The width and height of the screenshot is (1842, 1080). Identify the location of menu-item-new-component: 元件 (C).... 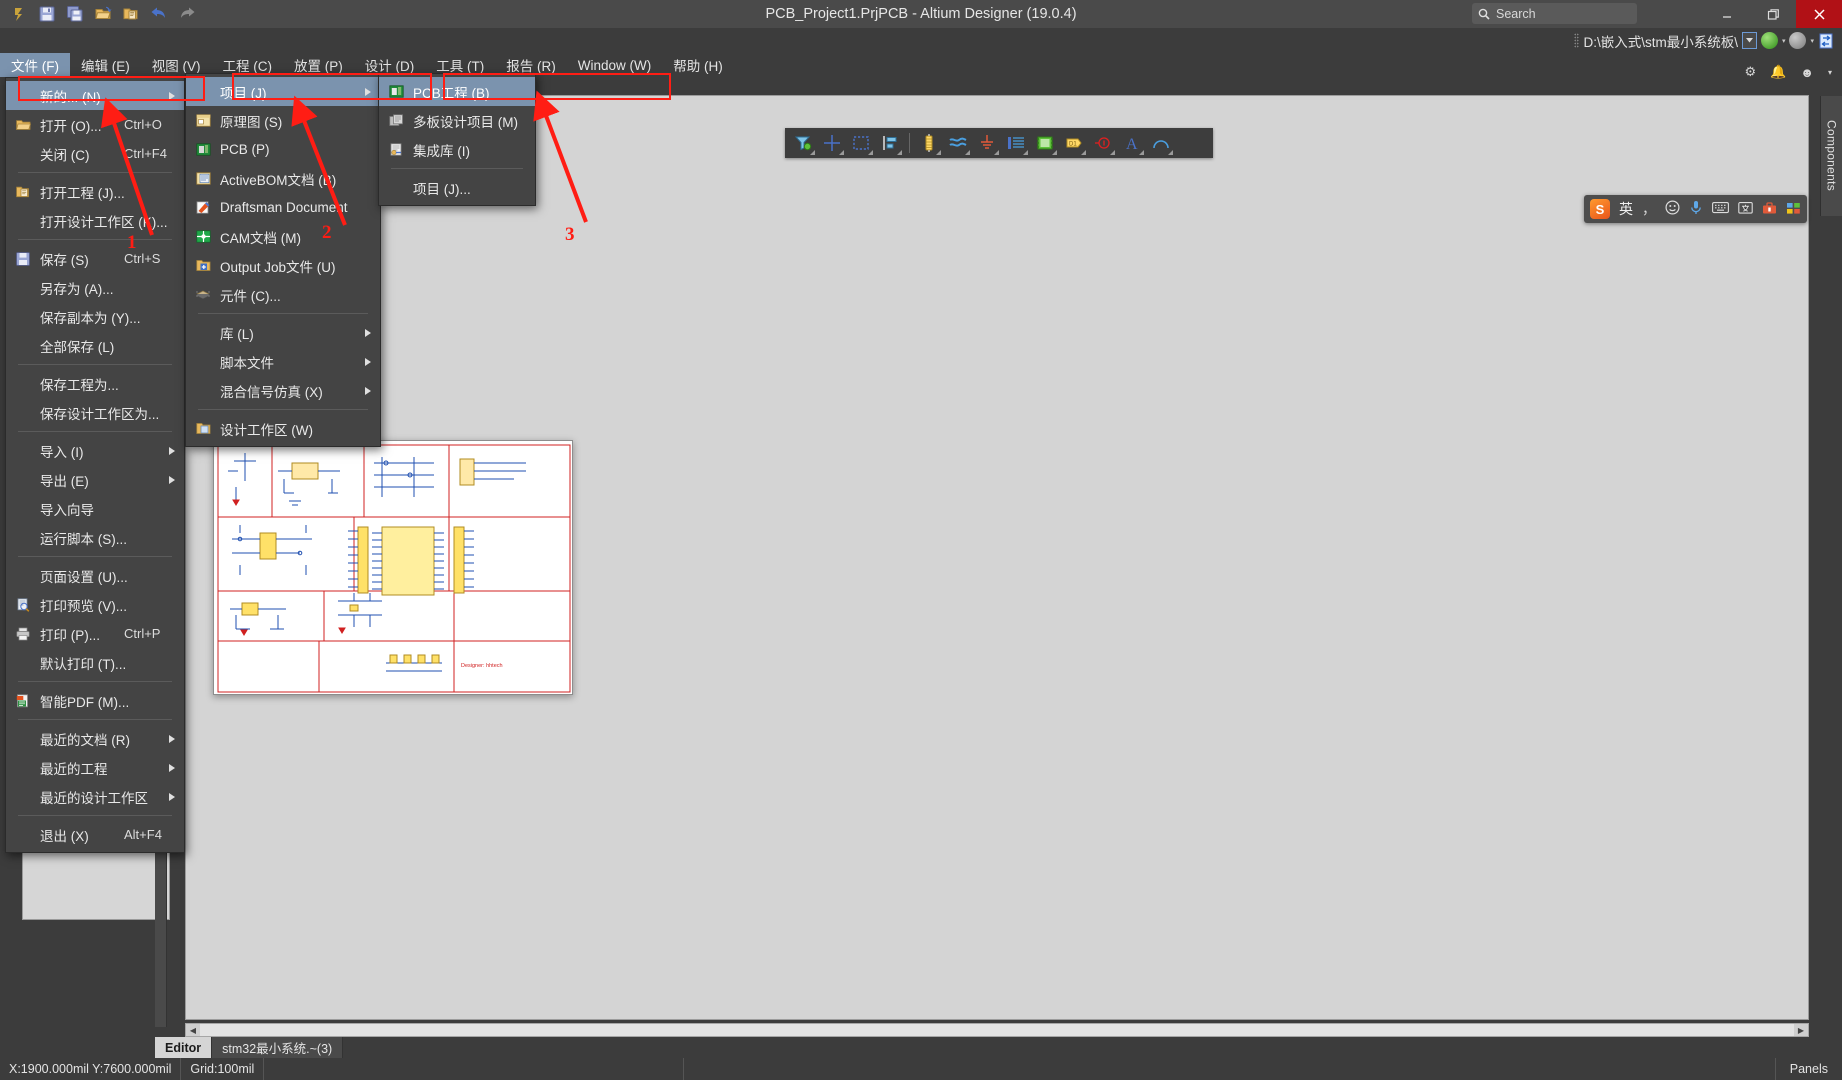
(283, 294).